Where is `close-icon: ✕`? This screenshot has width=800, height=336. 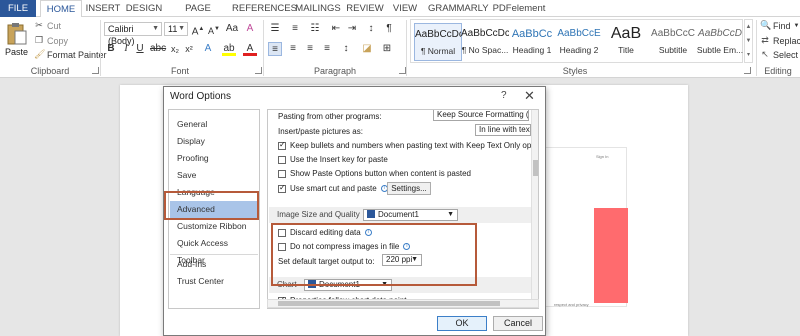 close-icon: ✕ is located at coordinates (529, 96).